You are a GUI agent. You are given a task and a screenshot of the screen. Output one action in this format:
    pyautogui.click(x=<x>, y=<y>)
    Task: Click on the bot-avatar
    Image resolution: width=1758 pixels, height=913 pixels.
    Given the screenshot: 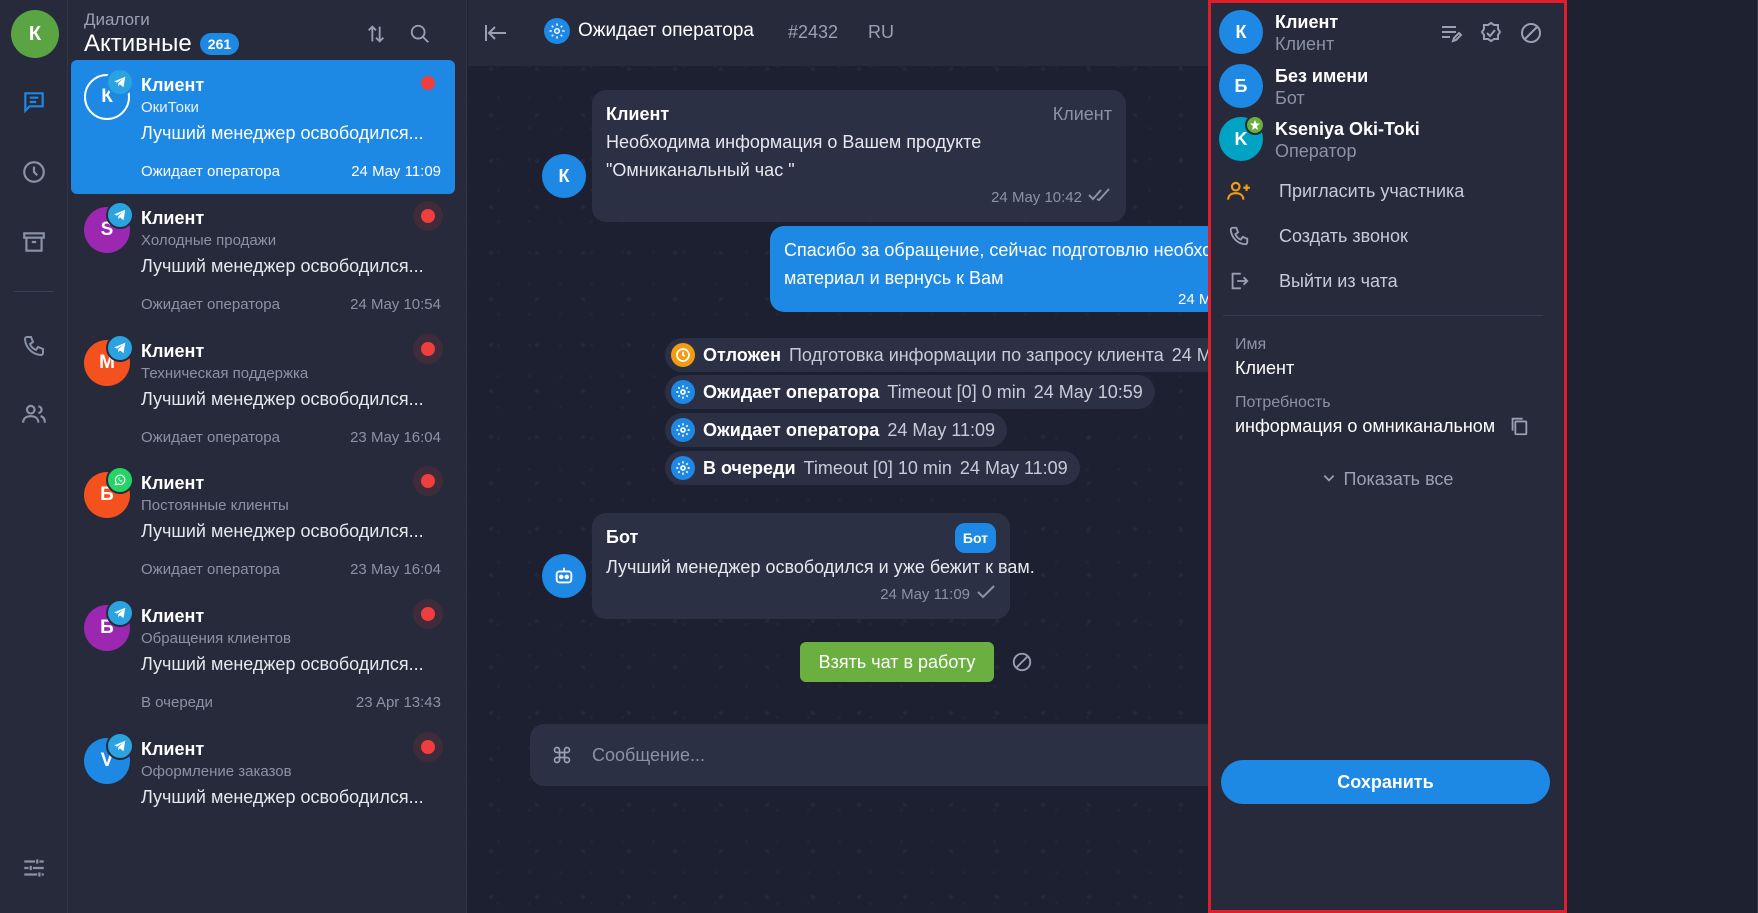 What is the action you would take?
    pyautogui.click(x=564, y=576)
    